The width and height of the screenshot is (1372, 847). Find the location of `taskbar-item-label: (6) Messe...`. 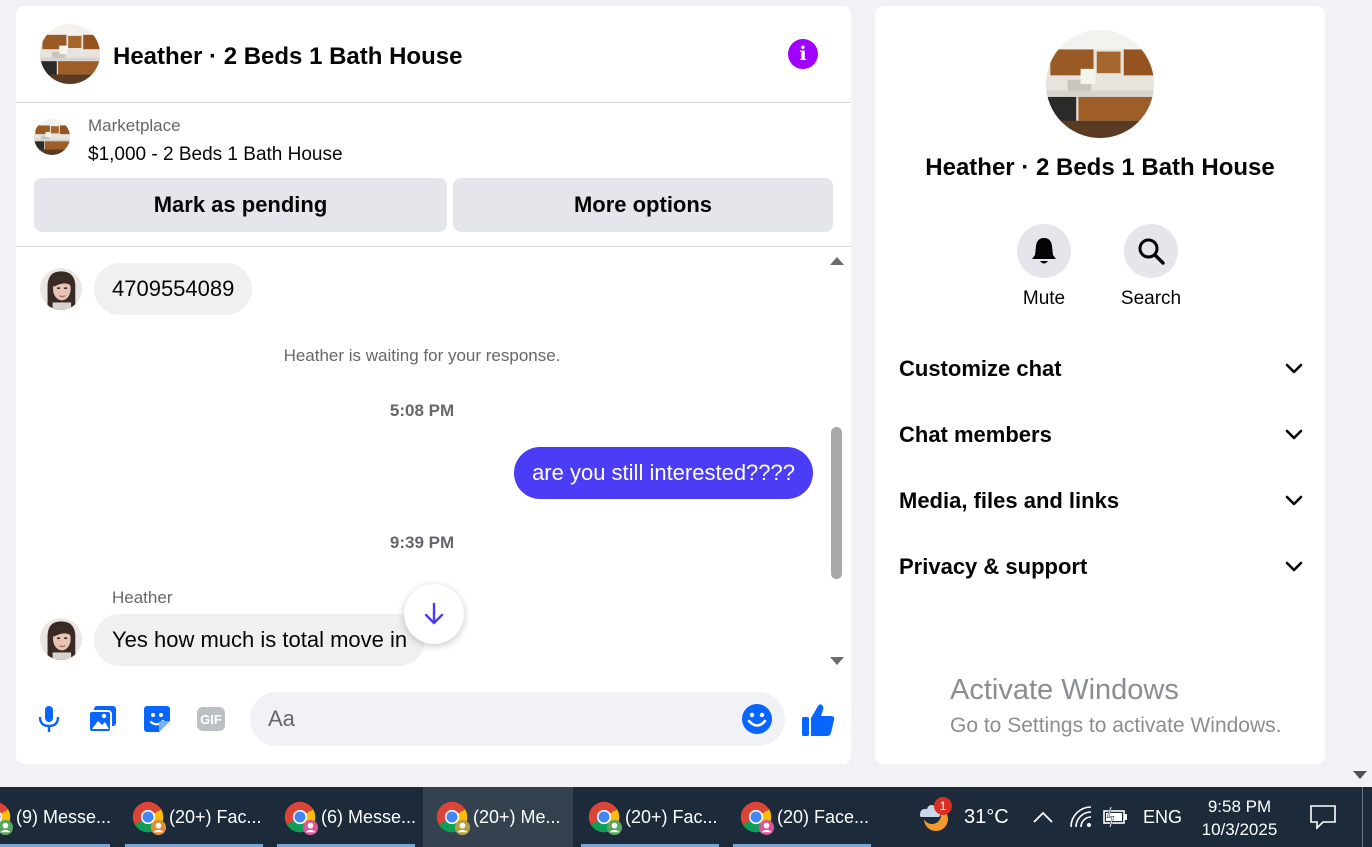

taskbar-item-label: (6) Messe... is located at coordinates (369, 816).